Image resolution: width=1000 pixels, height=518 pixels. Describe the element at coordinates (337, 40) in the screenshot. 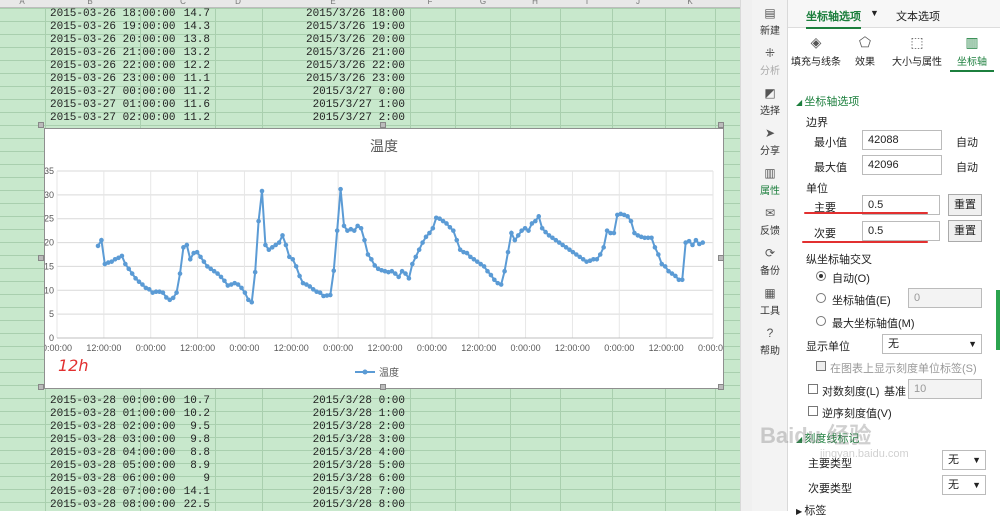

I see `cell-e: 2015/3/26 20:00` at that location.